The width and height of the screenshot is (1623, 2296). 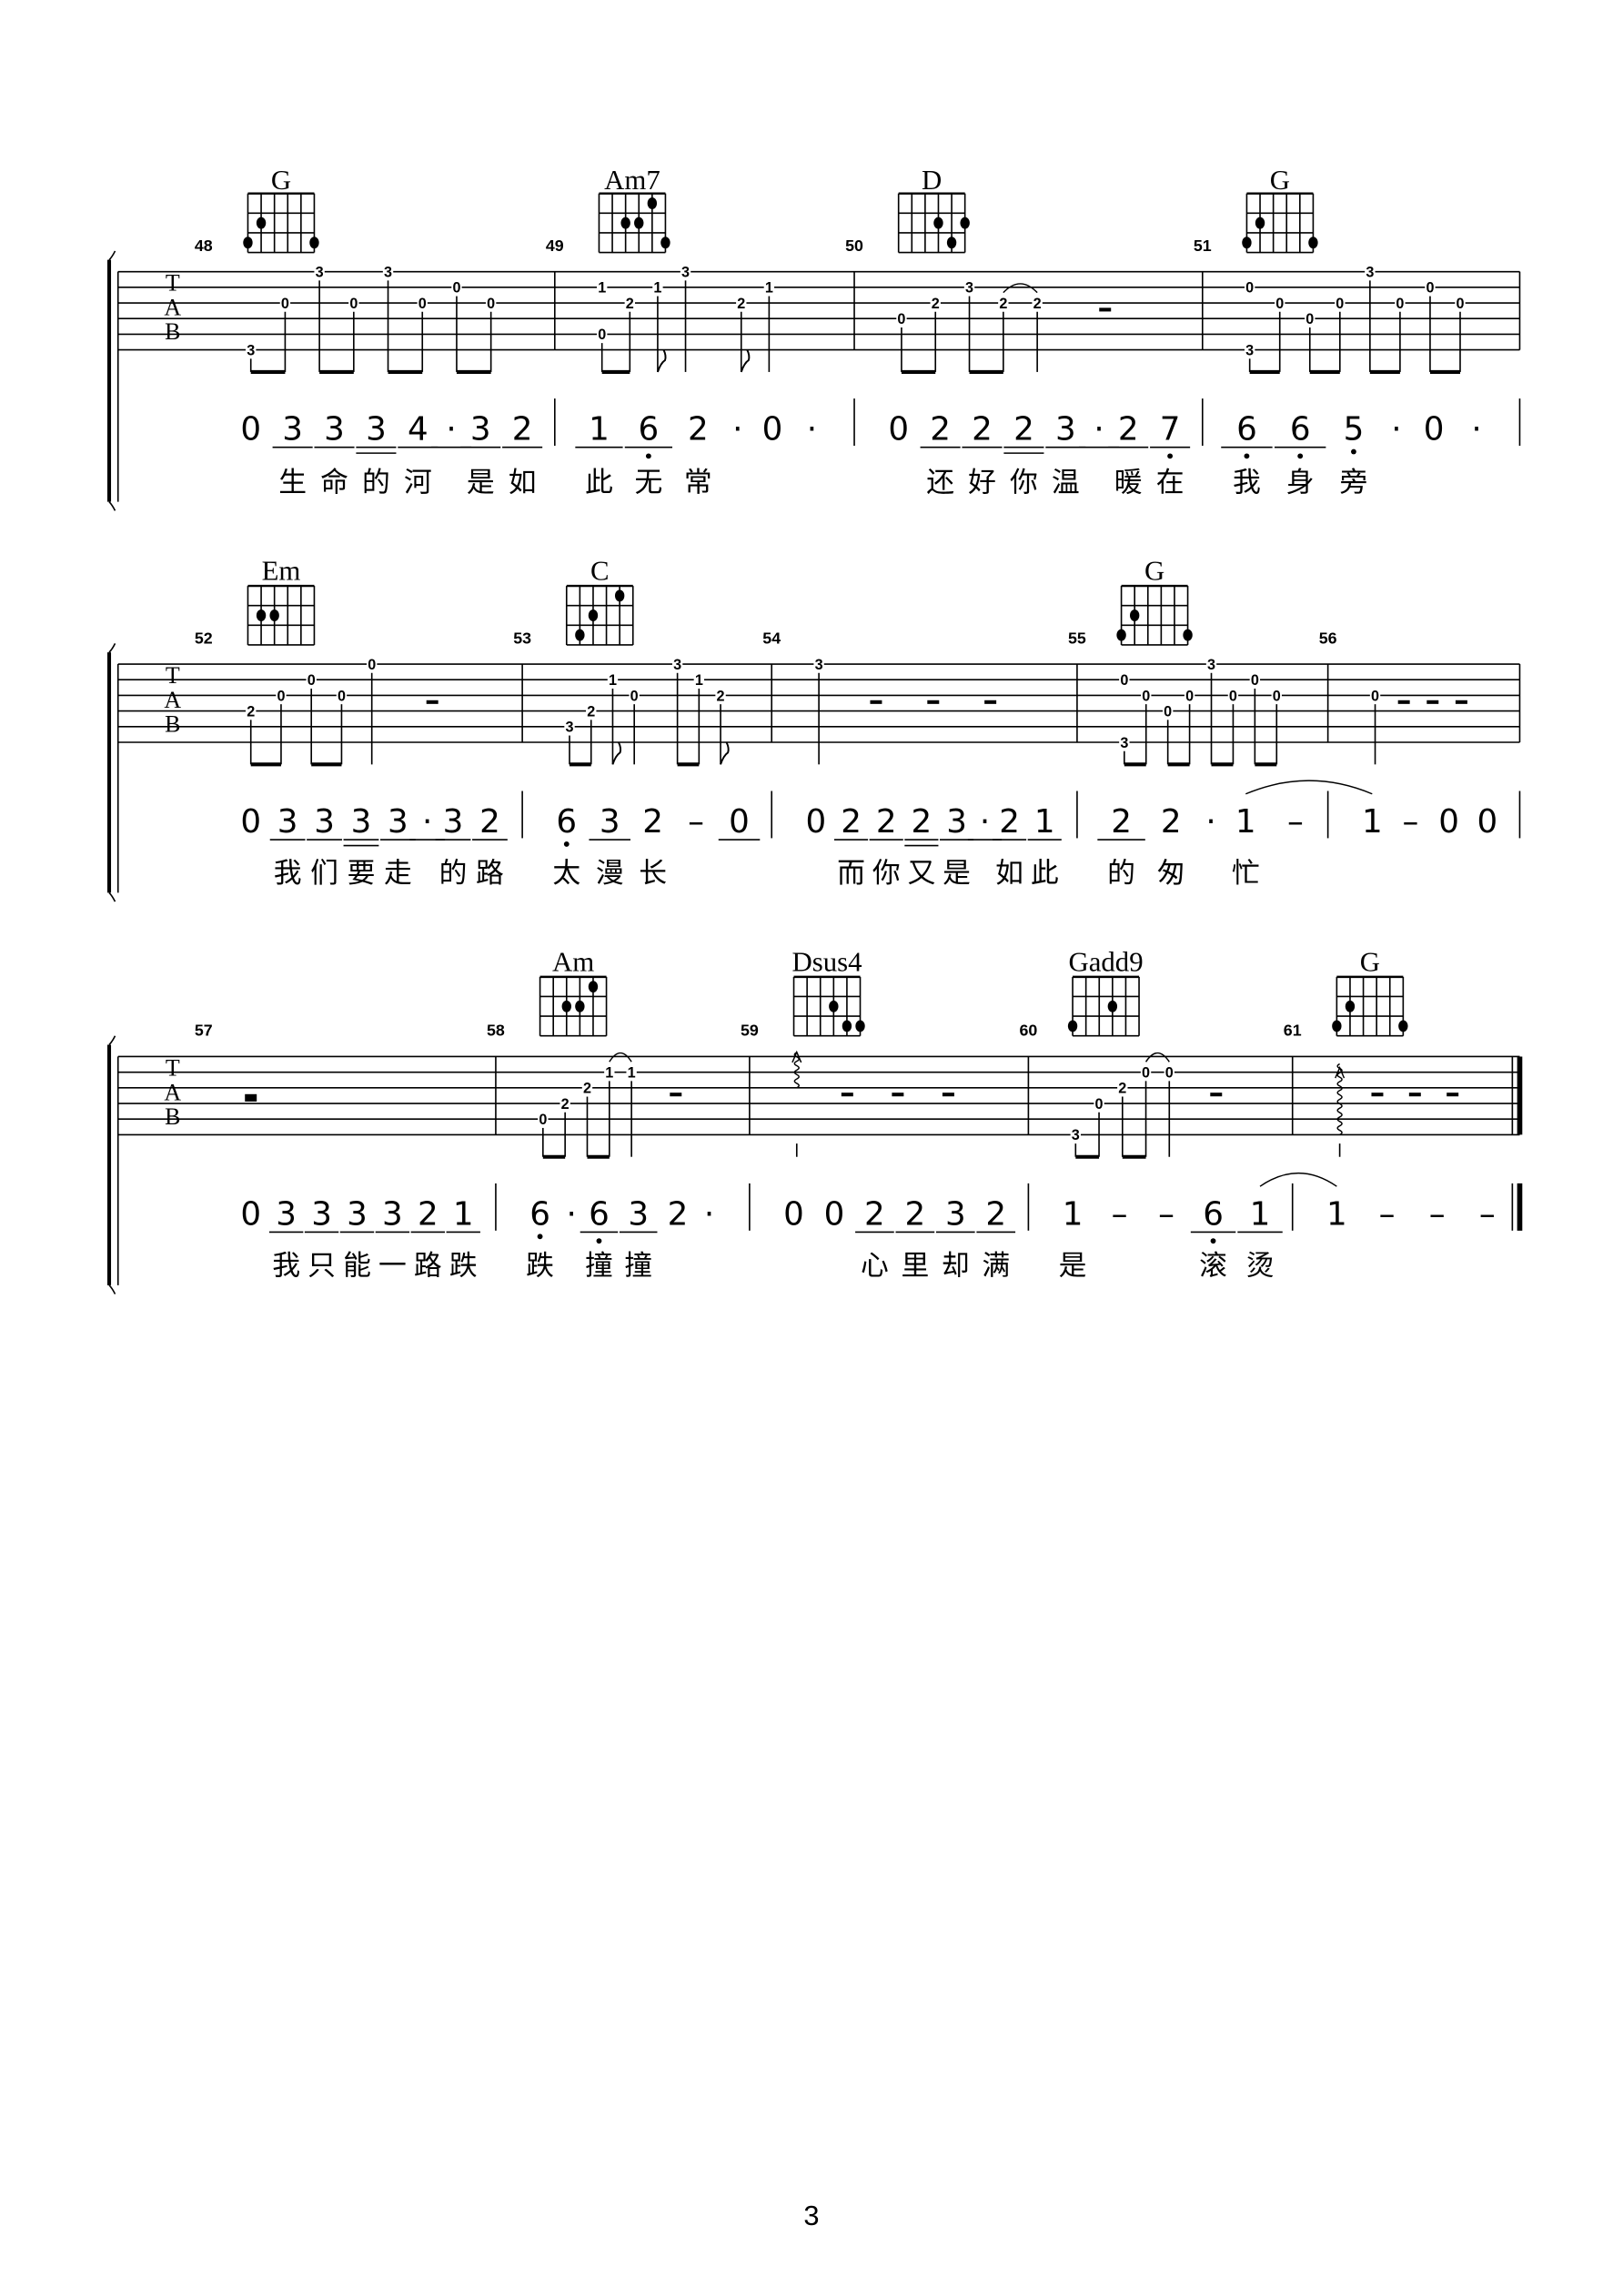 What do you see at coordinates (566, 873) in the screenshot?
I see `lyric-syllable: 太` at bounding box center [566, 873].